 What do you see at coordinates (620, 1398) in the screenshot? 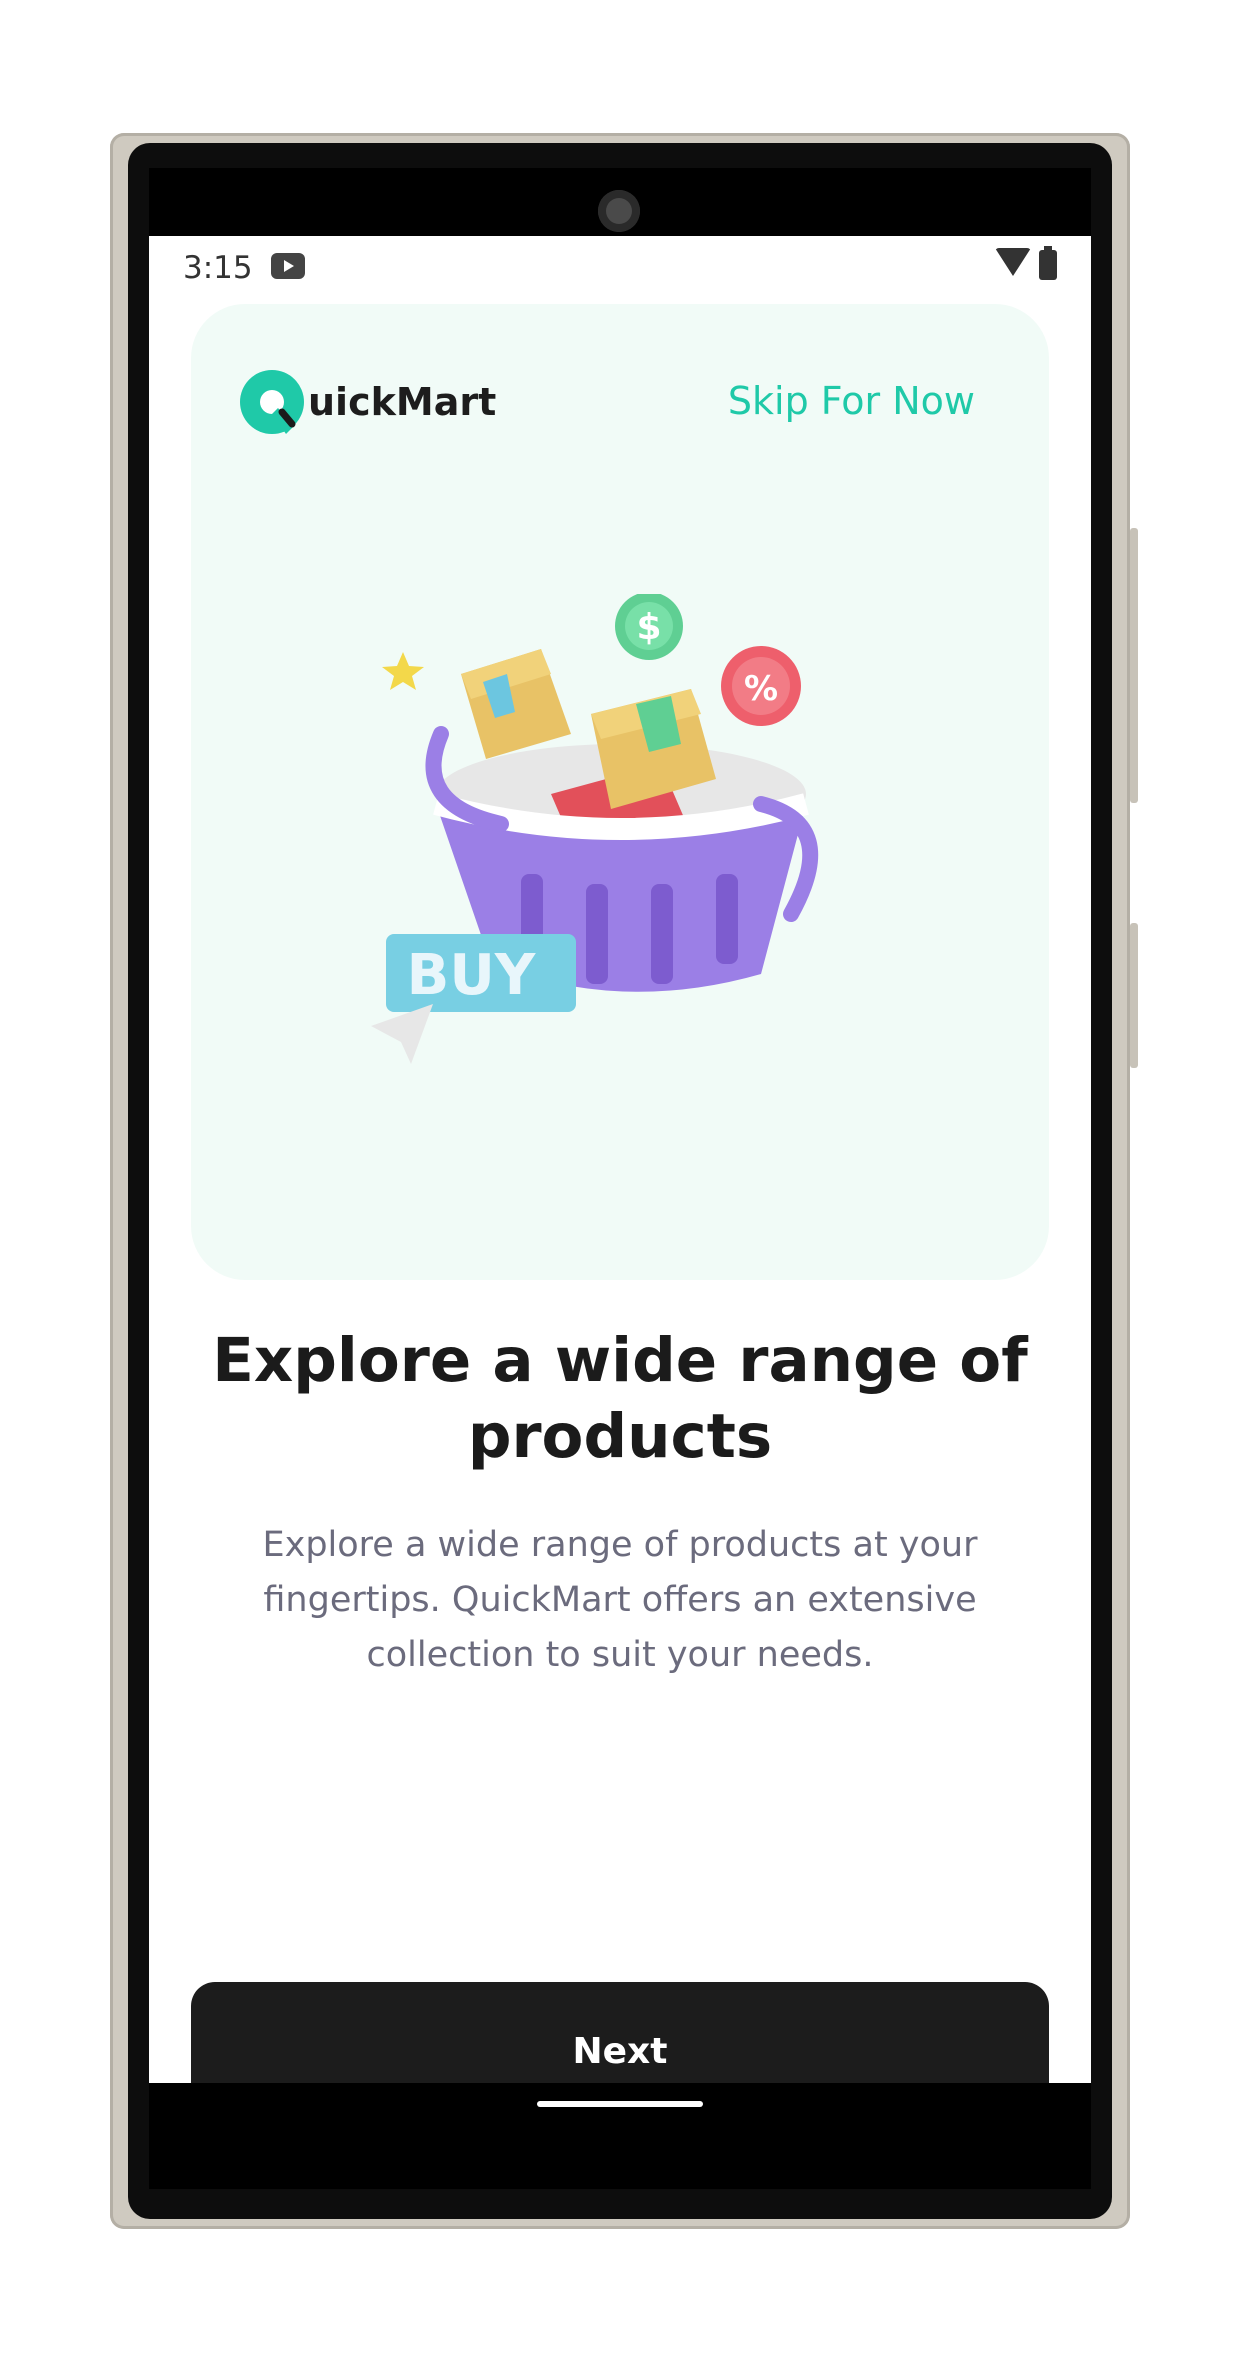
I see `onboarding-title: Explore a wide range of products` at bounding box center [620, 1398].